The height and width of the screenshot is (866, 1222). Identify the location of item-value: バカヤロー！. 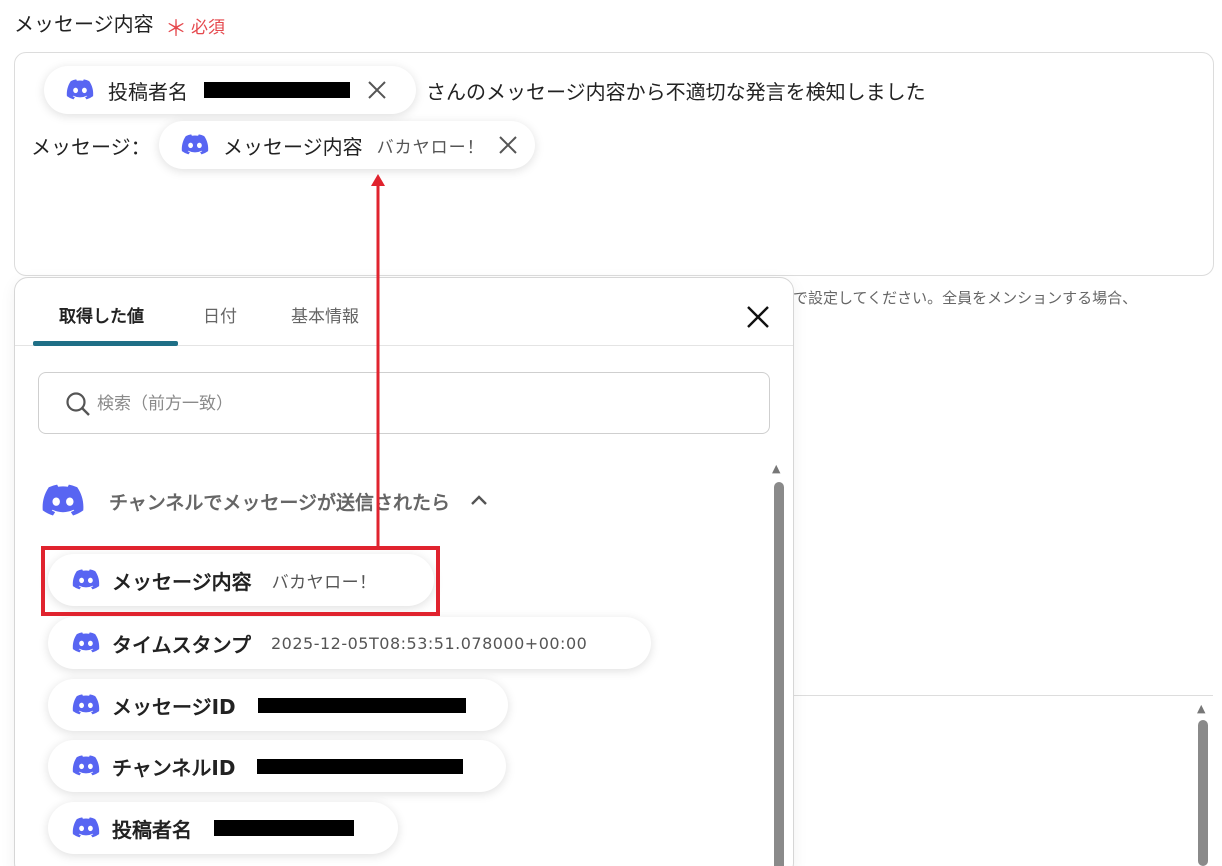
(324, 582).